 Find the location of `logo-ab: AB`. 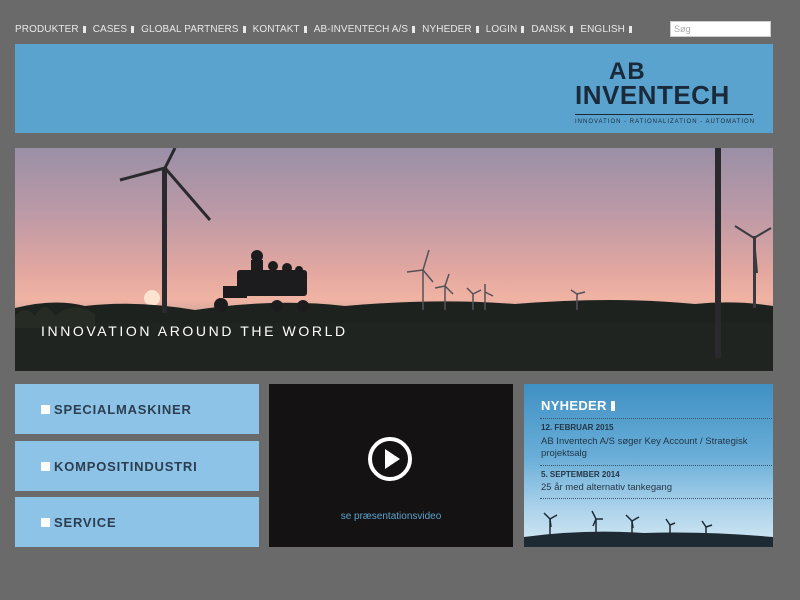

logo-ab: AB is located at coordinates (627, 71).